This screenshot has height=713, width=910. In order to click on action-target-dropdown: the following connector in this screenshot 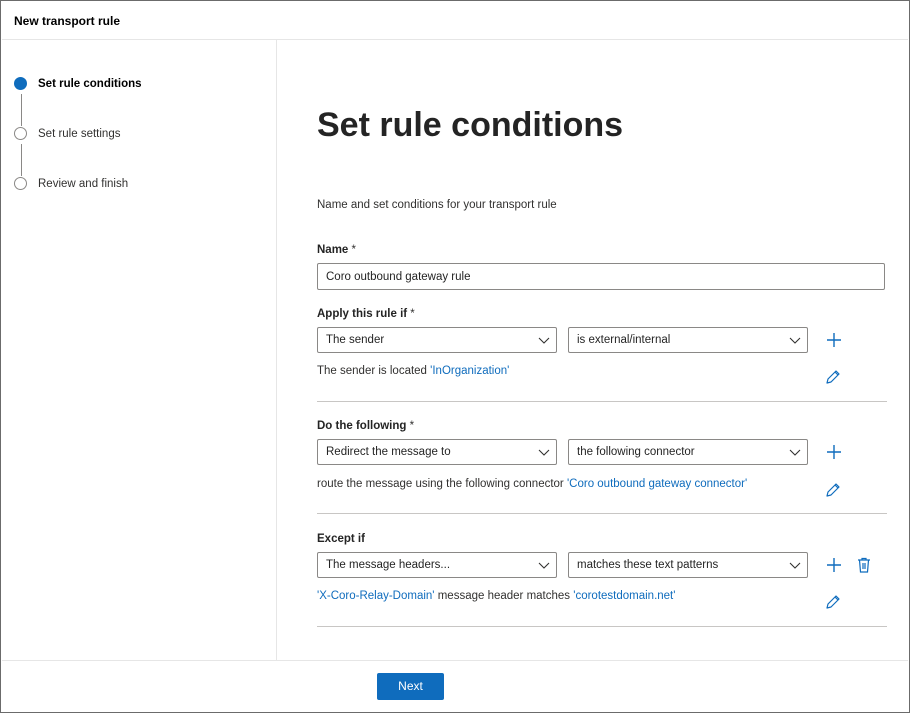, I will do `click(688, 452)`.